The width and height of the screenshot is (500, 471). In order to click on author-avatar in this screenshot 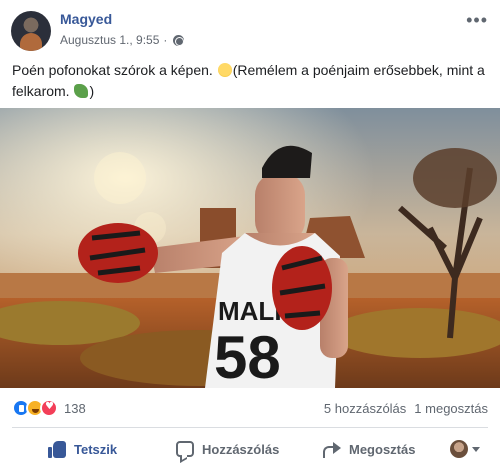, I will do `click(31, 31)`.